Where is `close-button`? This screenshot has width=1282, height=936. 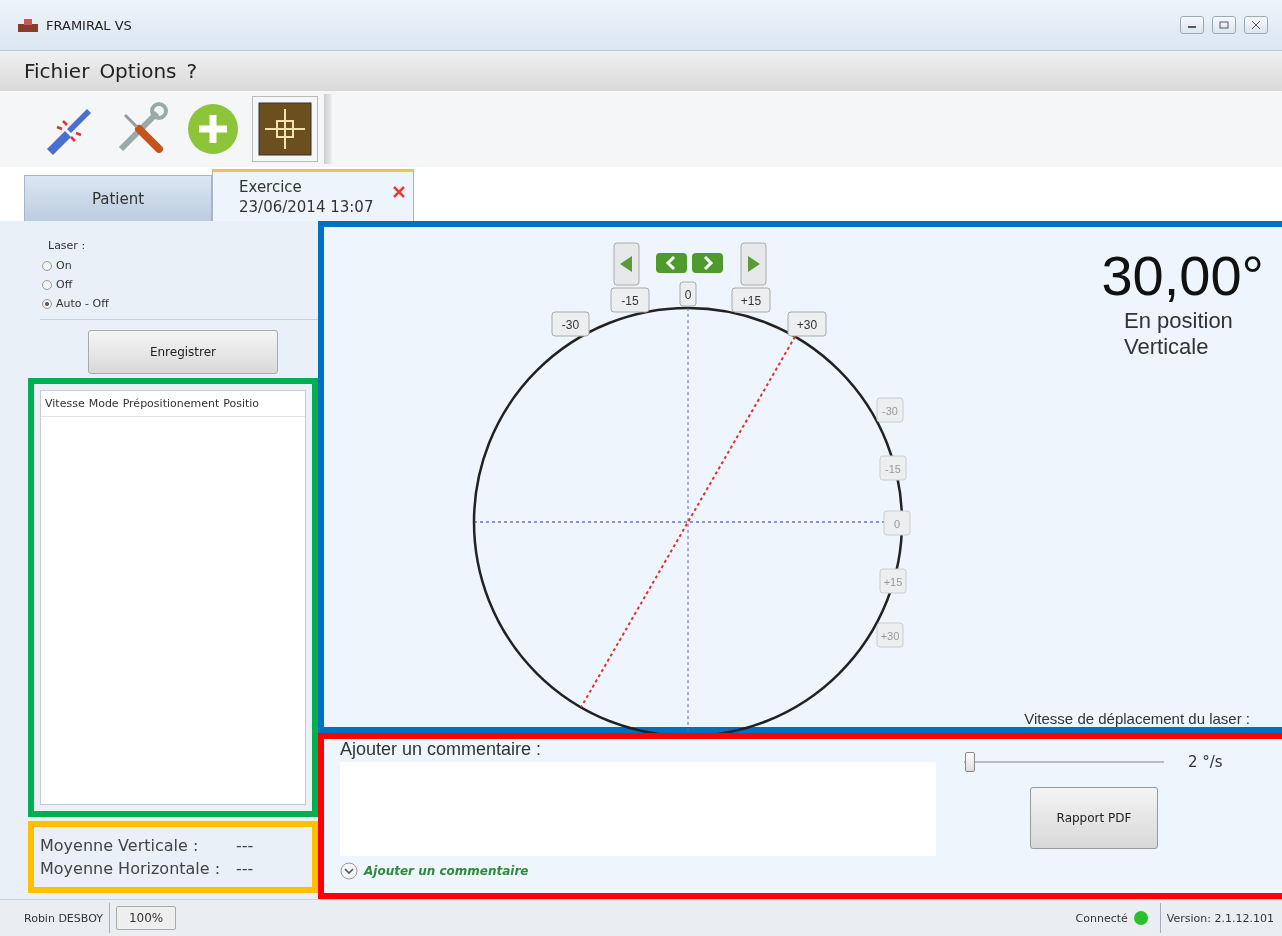
close-button is located at coordinates (1256, 25).